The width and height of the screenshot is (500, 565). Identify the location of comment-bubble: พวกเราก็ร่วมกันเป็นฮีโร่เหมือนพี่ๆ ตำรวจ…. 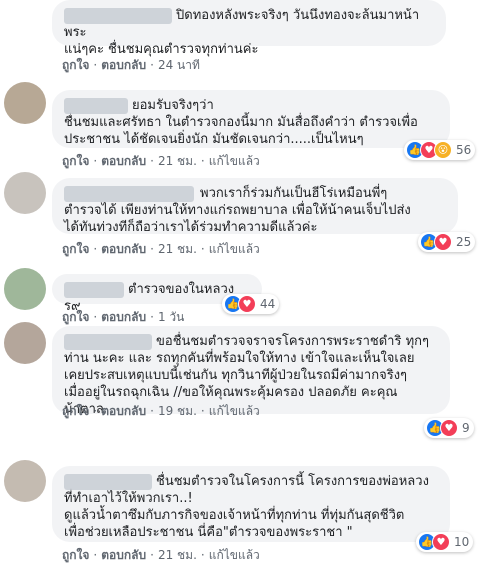
(255, 206).